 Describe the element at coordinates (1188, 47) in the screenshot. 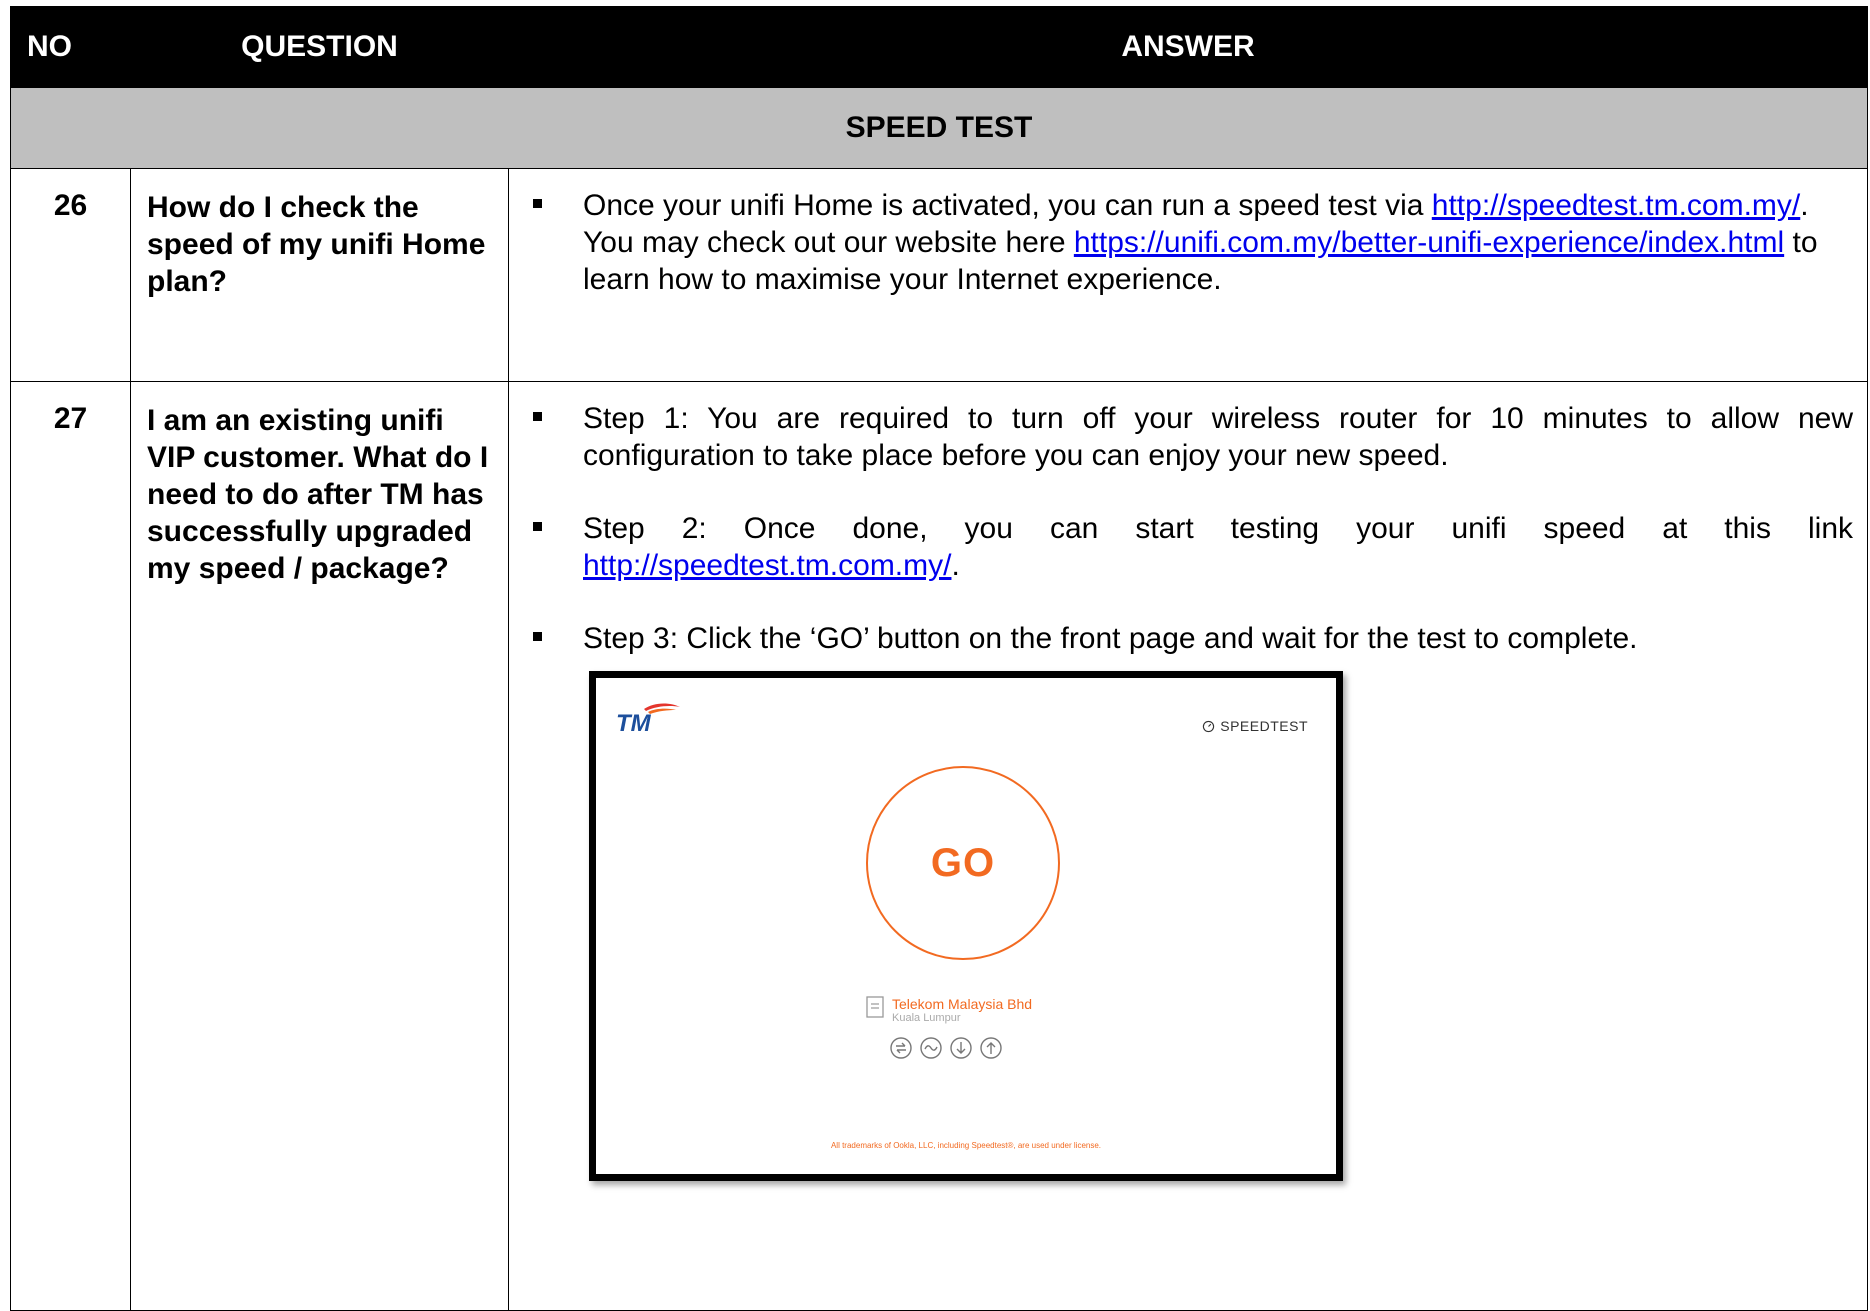

I see `header-answer: ANSWER` at that location.